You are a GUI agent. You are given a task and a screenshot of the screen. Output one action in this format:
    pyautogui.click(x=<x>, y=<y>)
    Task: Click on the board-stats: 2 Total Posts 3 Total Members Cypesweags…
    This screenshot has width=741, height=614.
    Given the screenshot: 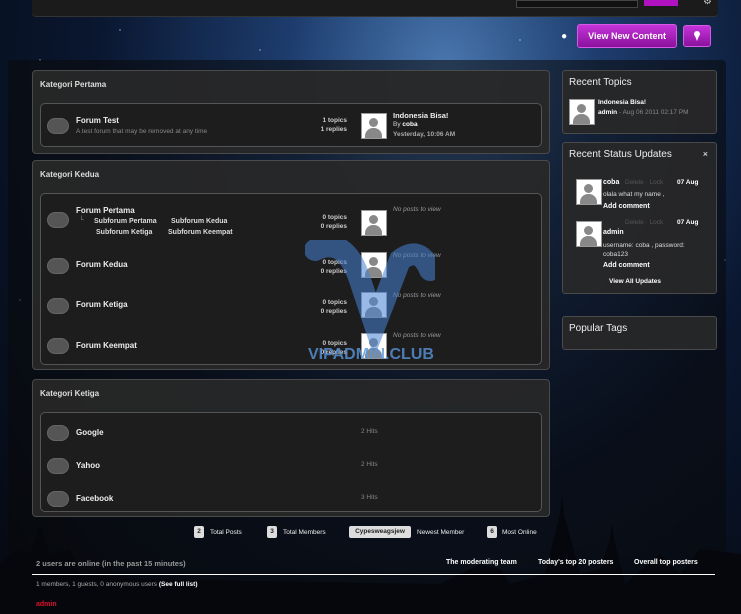 What is the action you would take?
    pyautogui.click(x=370, y=532)
    